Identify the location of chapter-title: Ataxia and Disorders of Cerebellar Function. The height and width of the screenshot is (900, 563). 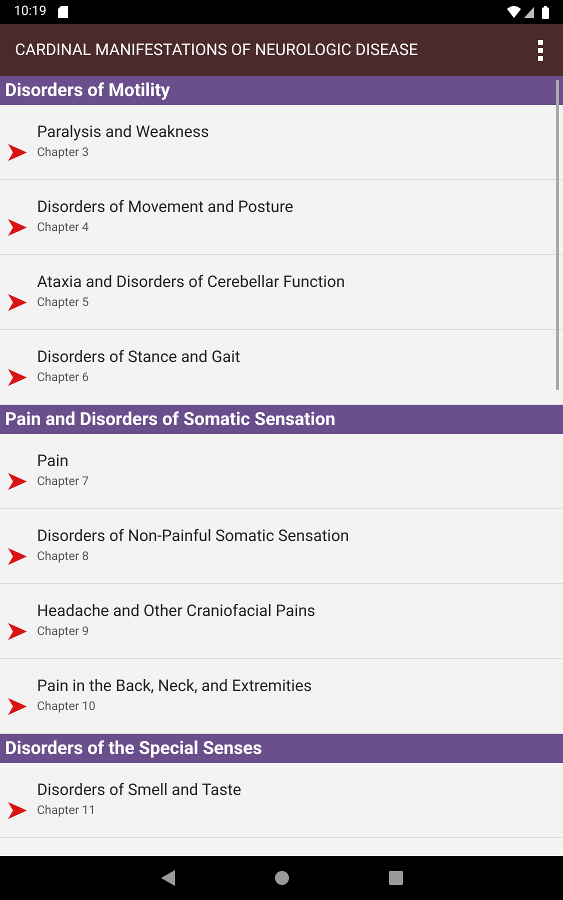
(191, 282).